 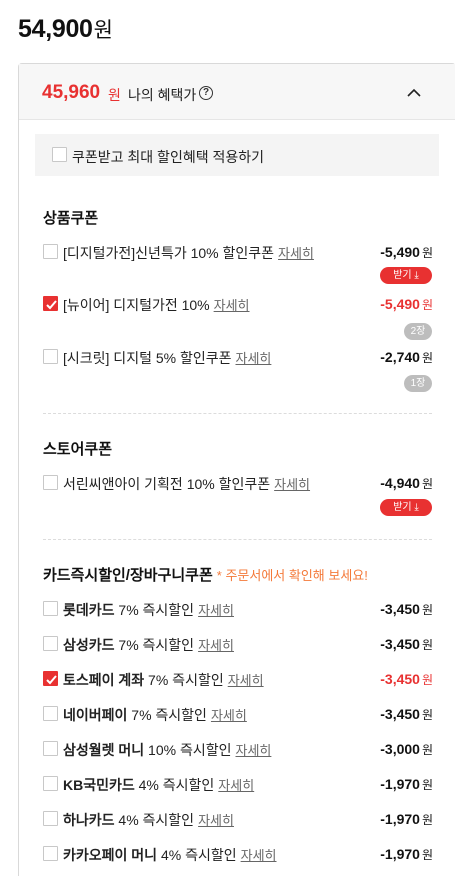 What do you see at coordinates (78, 449) in the screenshot?
I see `section-title-store-coupons: 스토어쿠폰` at bounding box center [78, 449].